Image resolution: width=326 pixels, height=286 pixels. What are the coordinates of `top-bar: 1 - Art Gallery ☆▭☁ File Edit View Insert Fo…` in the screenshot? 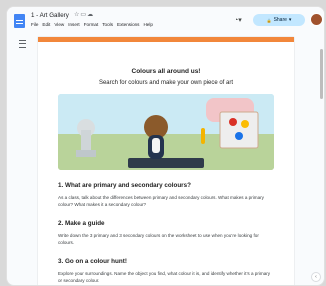 It's located at (165, 21).